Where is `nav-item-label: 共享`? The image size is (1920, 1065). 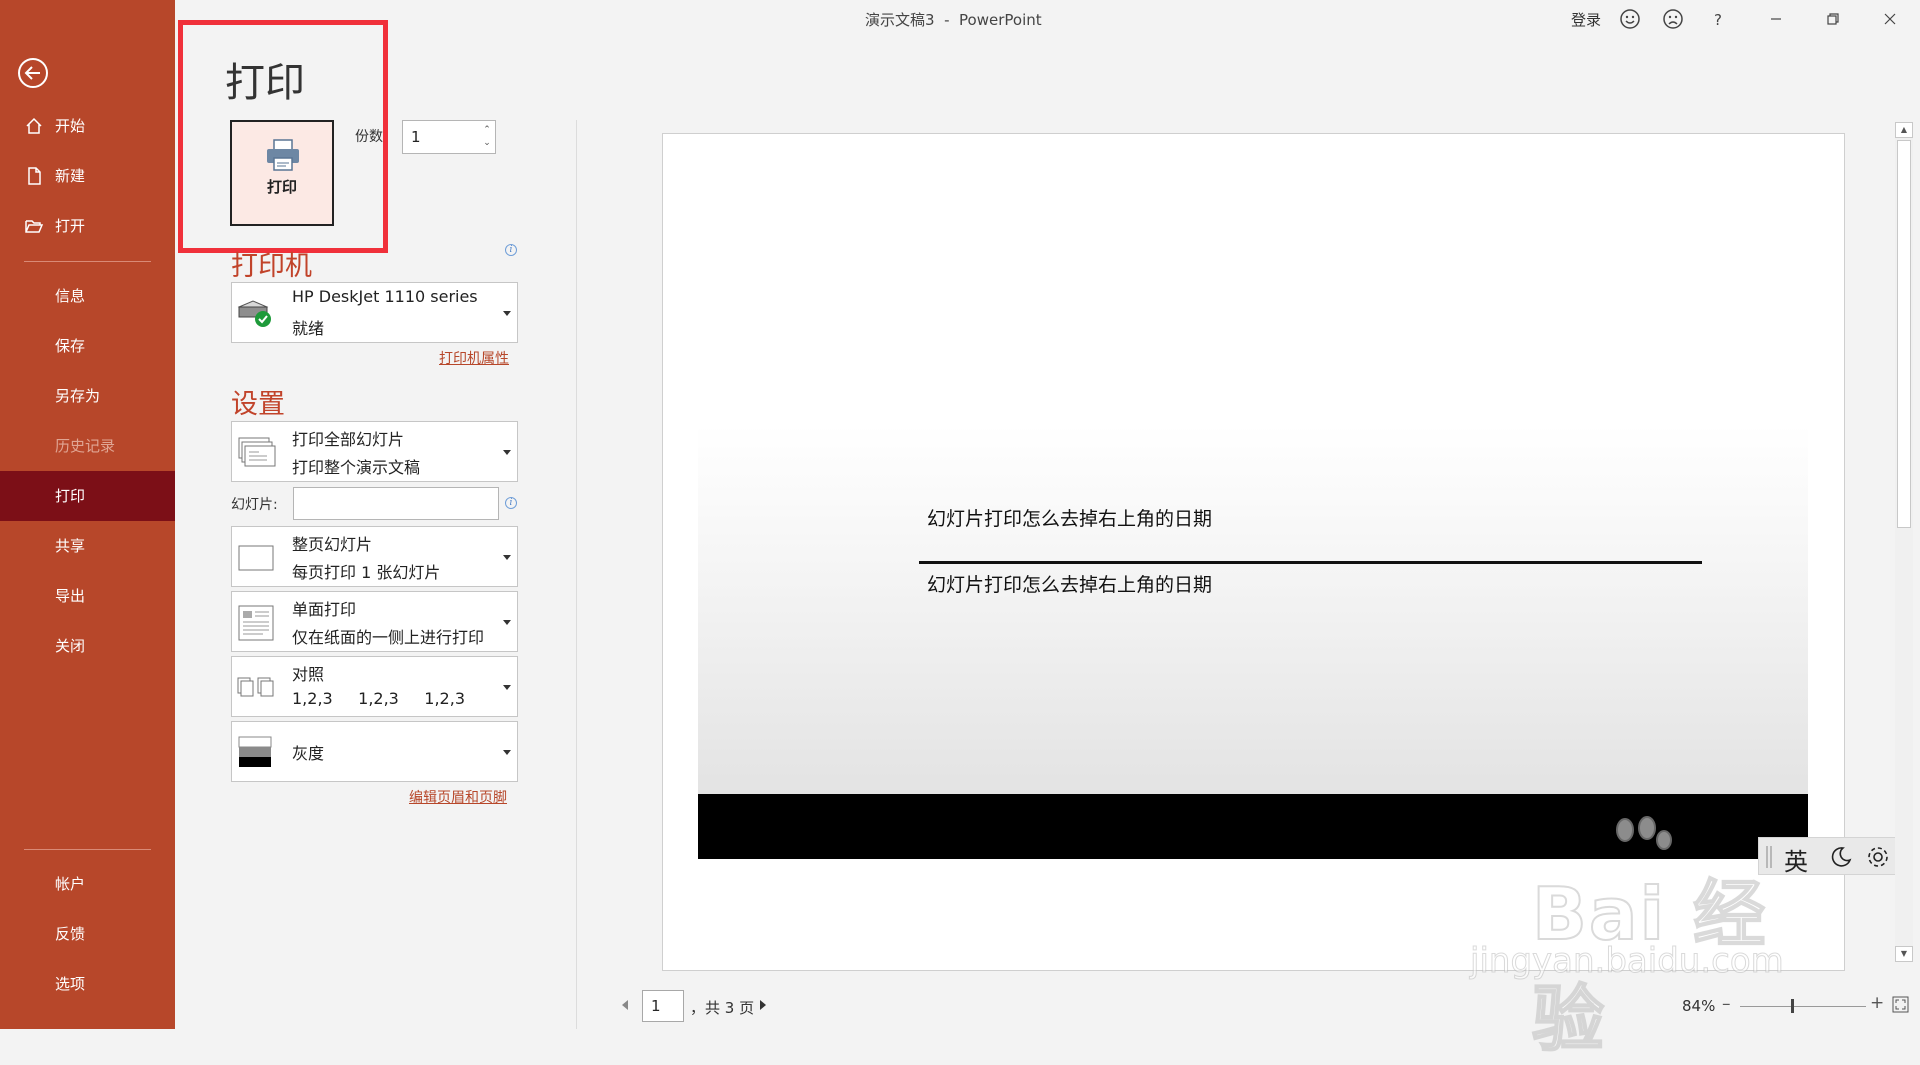 nav-item-label: 共享 is located at coordinates (70, 546).